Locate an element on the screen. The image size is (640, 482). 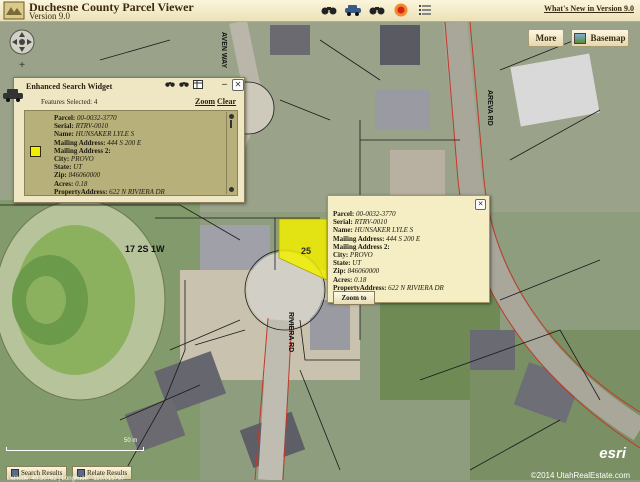
car-icon is located at coordinates (353, 10).